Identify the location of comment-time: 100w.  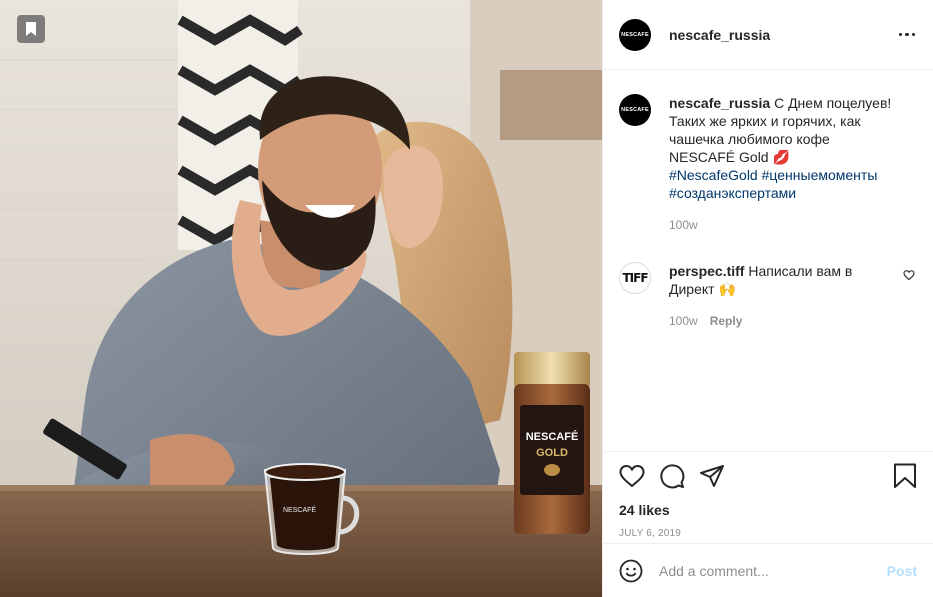
(683, 321).